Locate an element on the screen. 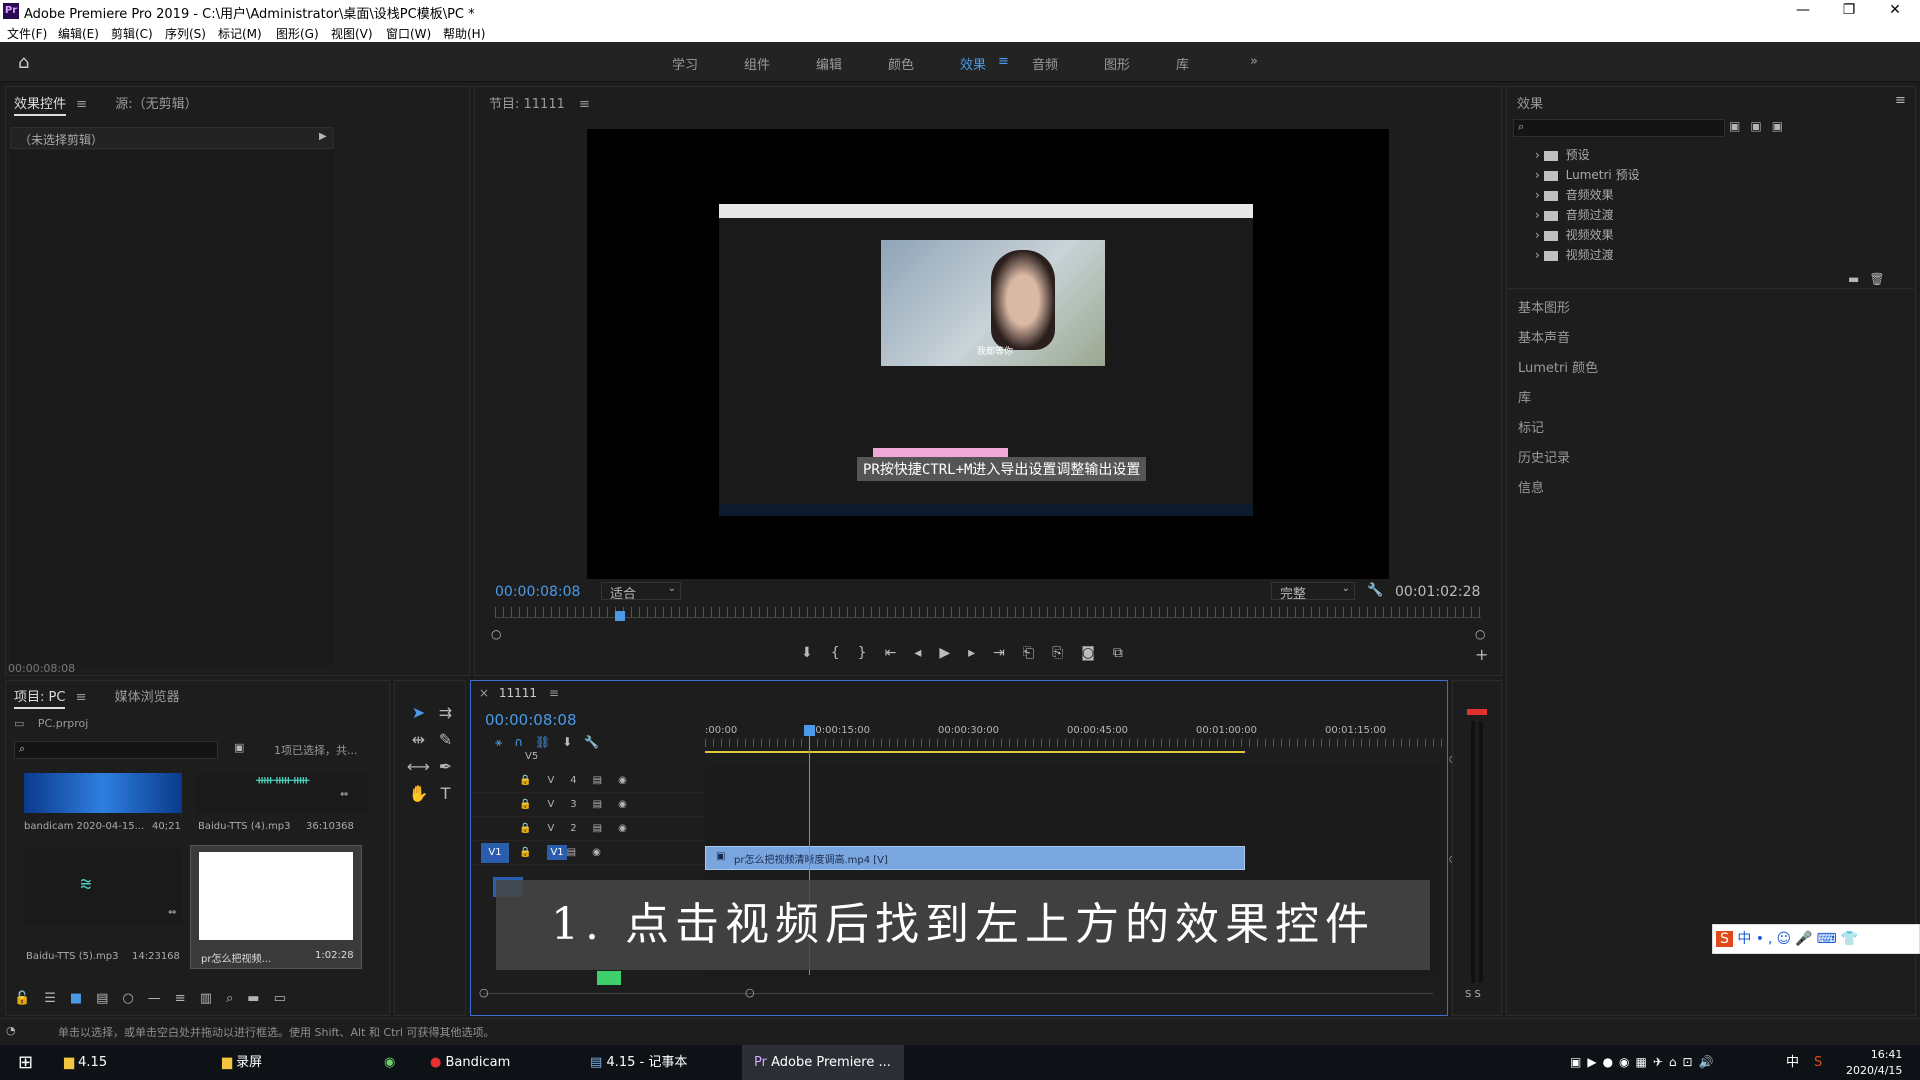 Image resolution: width=1920 pixels, height=1080 pixels. add-marker-icon: ⬇ is located at coordinates (573, 742).